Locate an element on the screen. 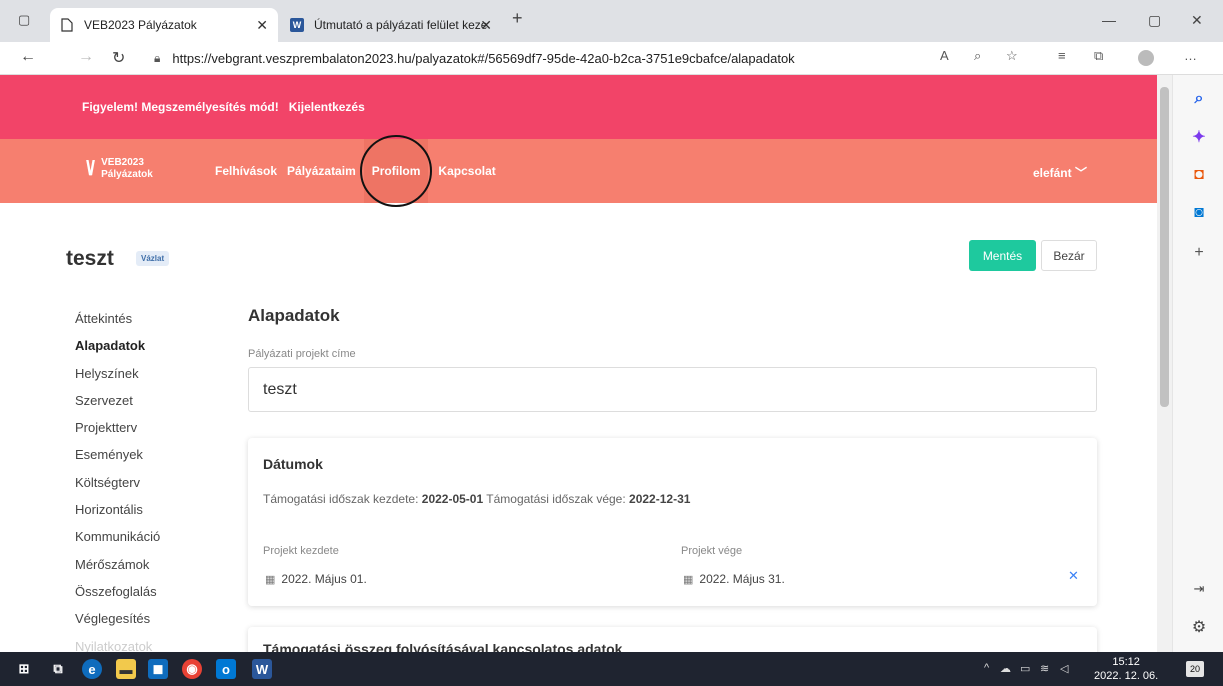 This screenshot has height=686, width=1223. search-icon: ⌕ is located at coordinates (1199, 99).